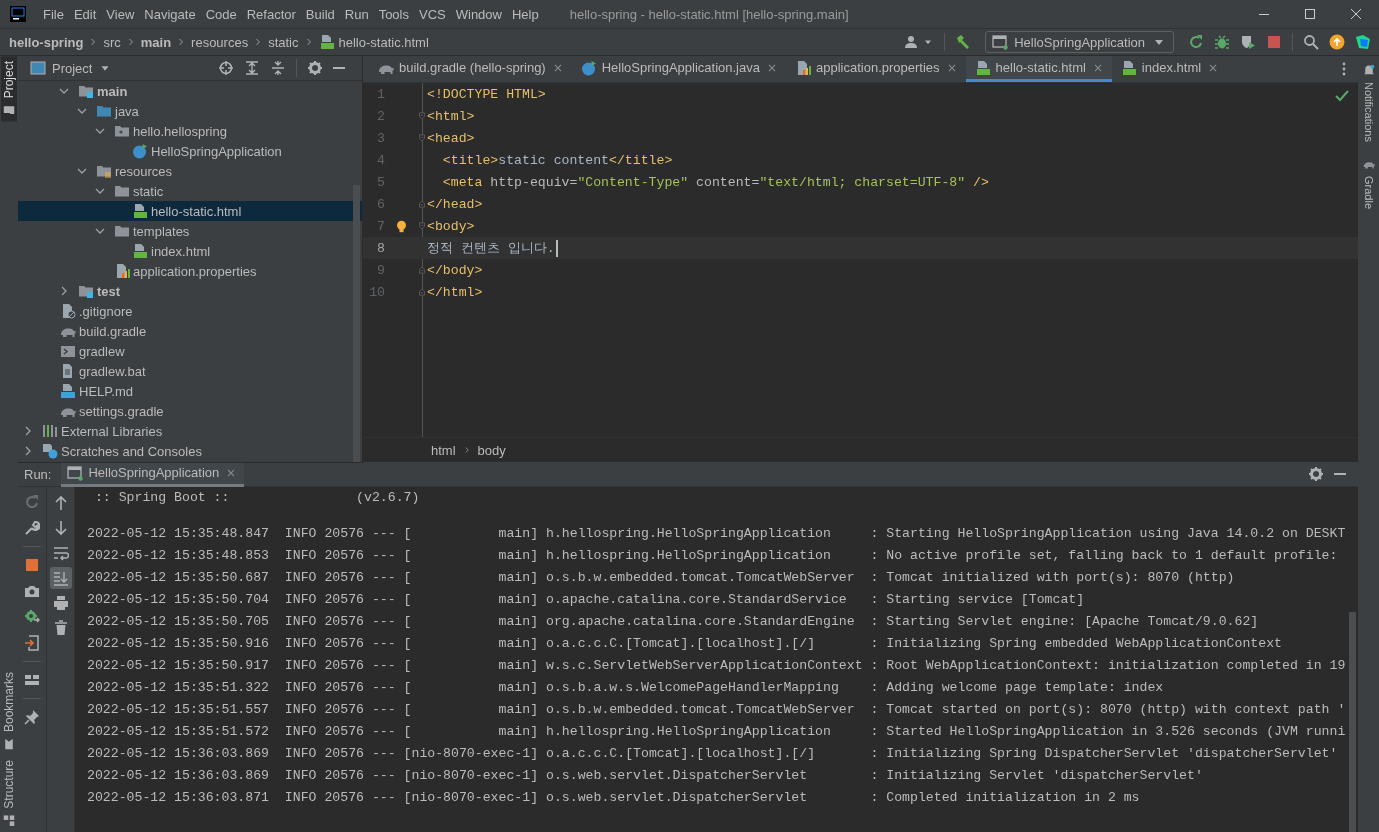  Describe the element at coordinates (380, 204) in the screenshot. I see `line-number: 6` at that location.